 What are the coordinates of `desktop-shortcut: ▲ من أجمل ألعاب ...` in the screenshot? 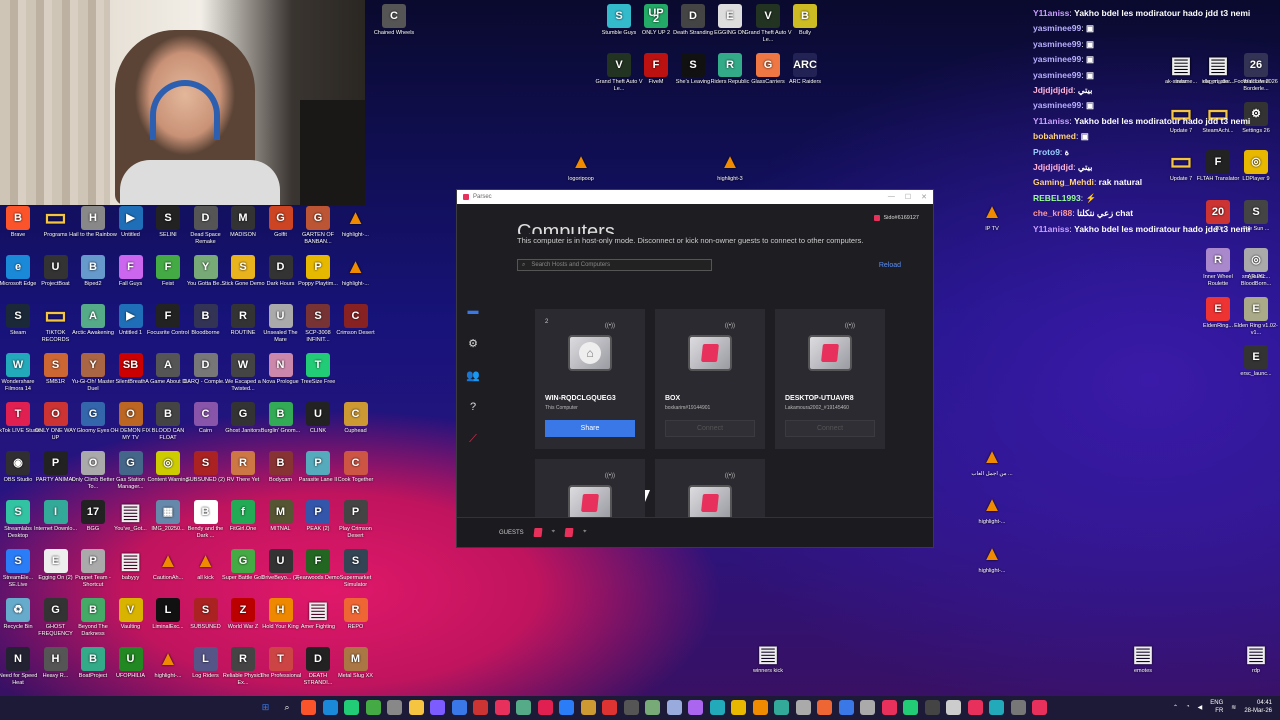 It's located at (992, 461).